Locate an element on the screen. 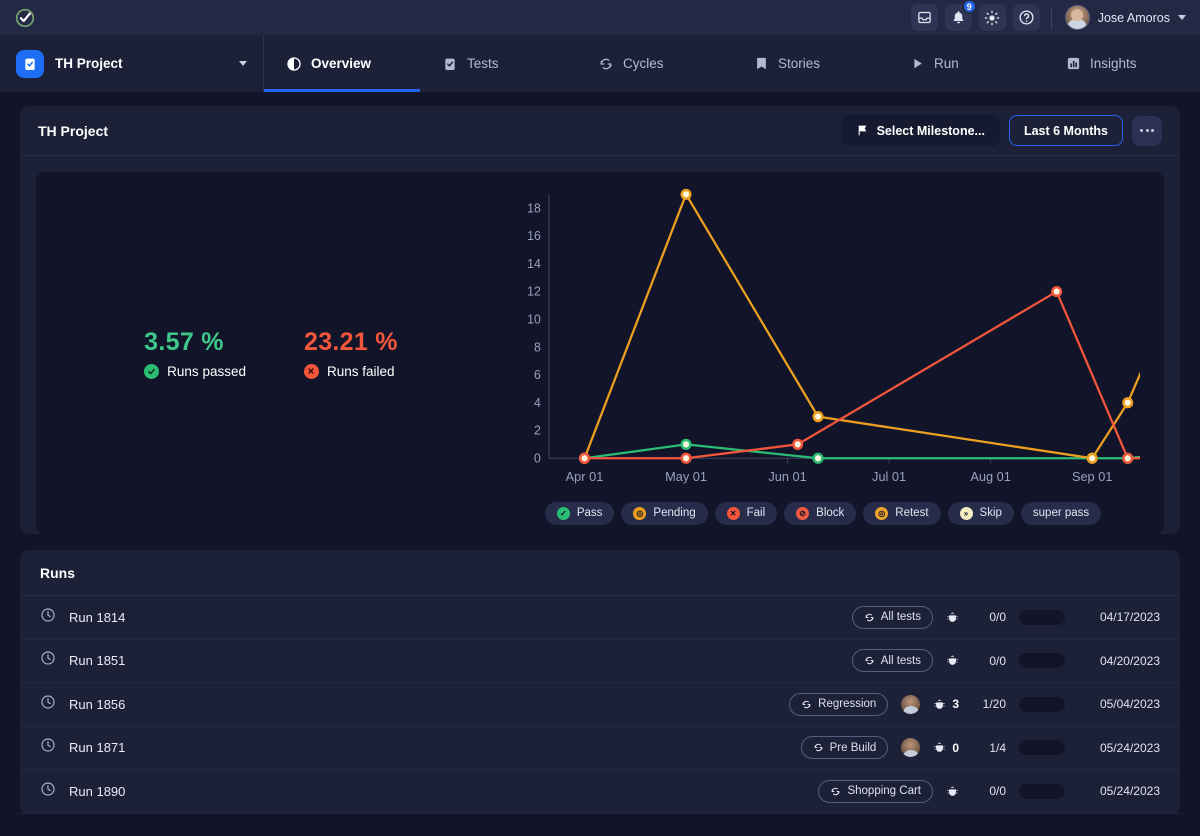 This screenshot has height=836, width=1200. table-row: Run 1890 Shopping Cart 0/0 05/24/2023 is located at coordinates (600, 792).